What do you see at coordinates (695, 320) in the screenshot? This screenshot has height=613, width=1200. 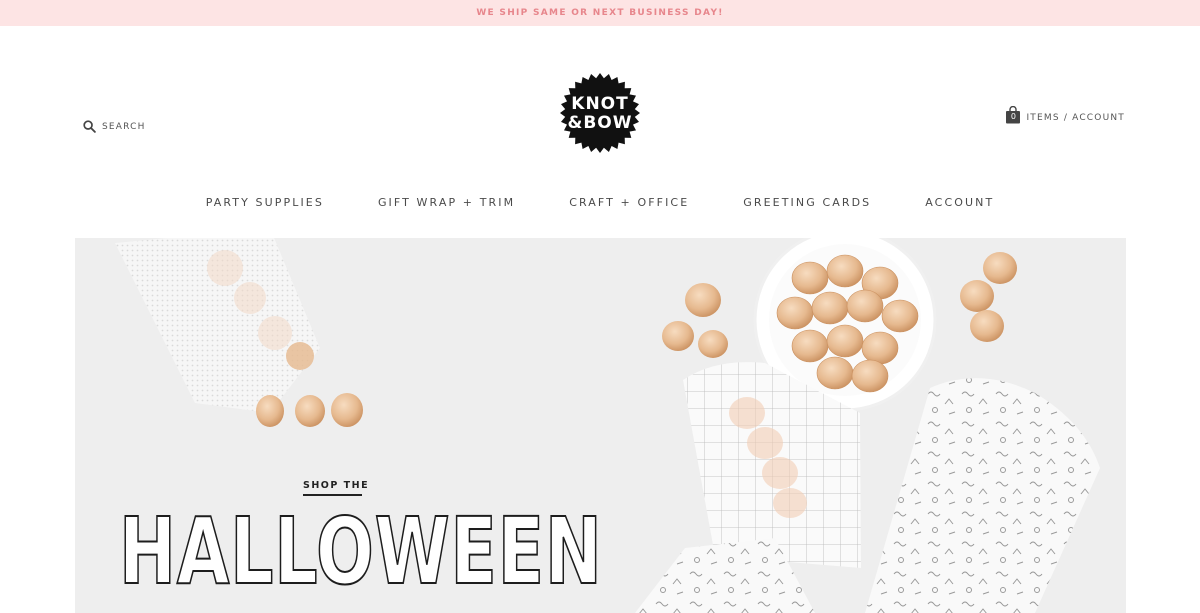 I see `loose-candies-middle` at bounding box center [695, 320].